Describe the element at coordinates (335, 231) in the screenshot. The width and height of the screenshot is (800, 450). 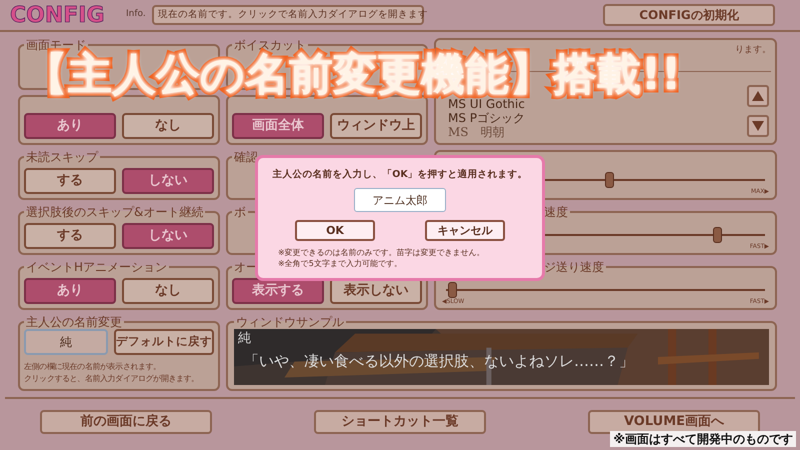
I see `ok-button: OK` at that location.